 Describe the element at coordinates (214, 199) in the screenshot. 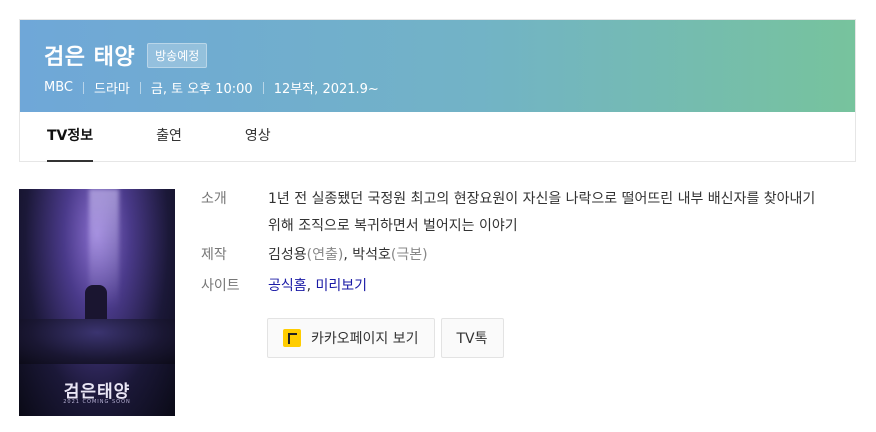

I see `synopsis-label: 소개` at that location.